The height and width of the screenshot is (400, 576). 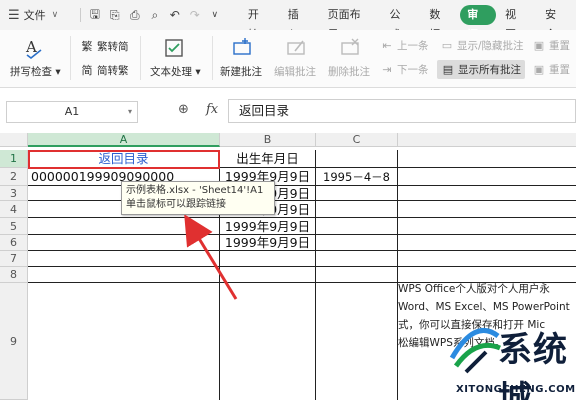 I want to click on next-icon: ⇥, so click(x=387, y=69).